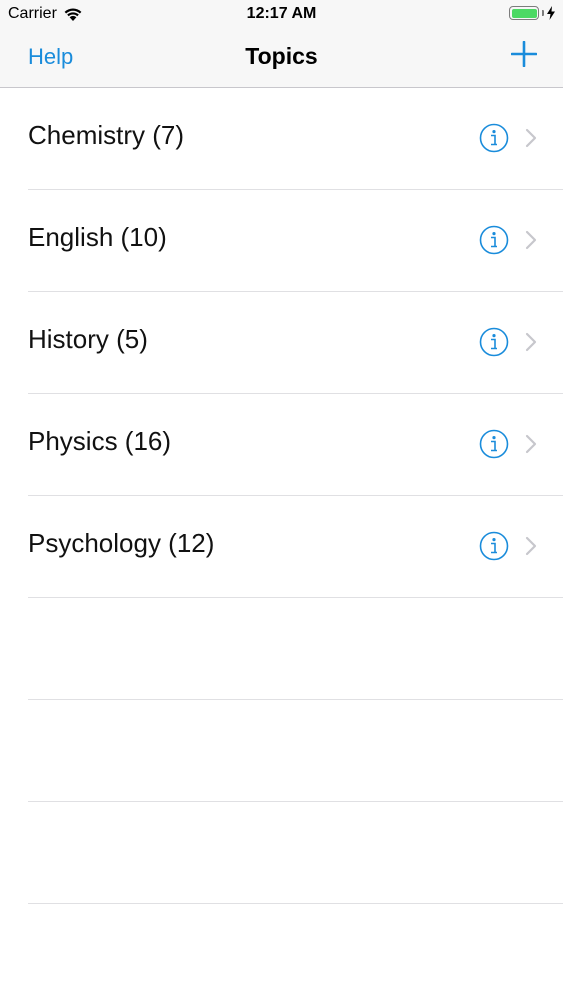 The image size is (563, 1000). What do you see at coordinates (88, 339) in the screenshot?
I see `topic-label: History (5)` at bounding box center [88, 339].